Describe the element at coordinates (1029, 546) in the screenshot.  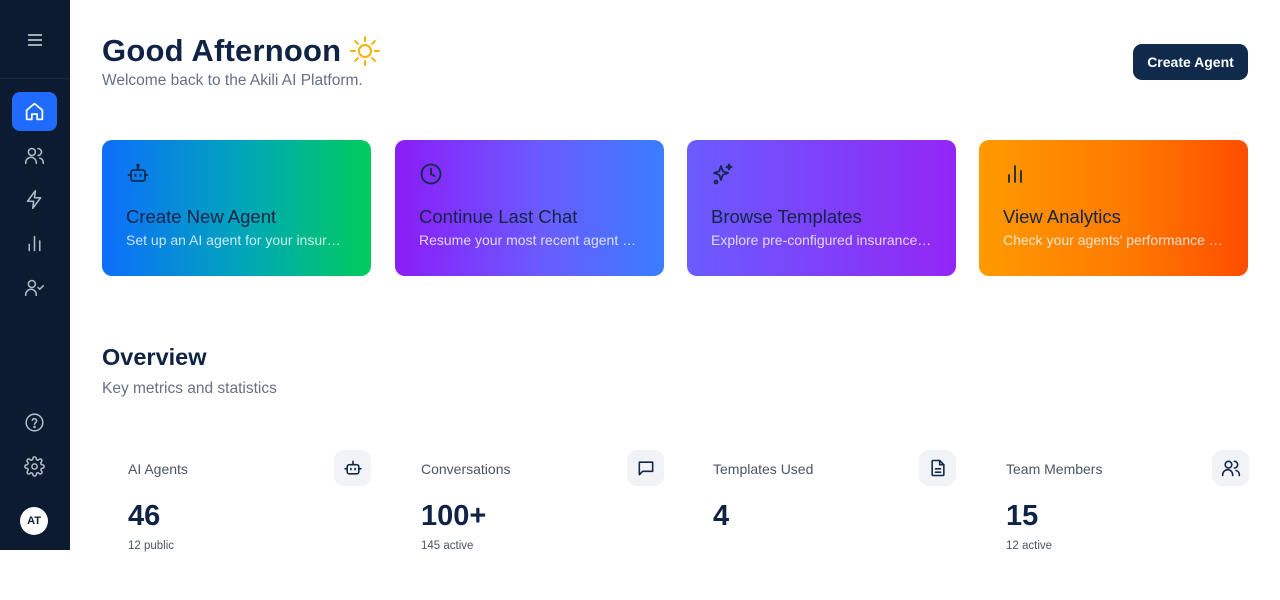
I see `metric-note: 12 active` at that location.